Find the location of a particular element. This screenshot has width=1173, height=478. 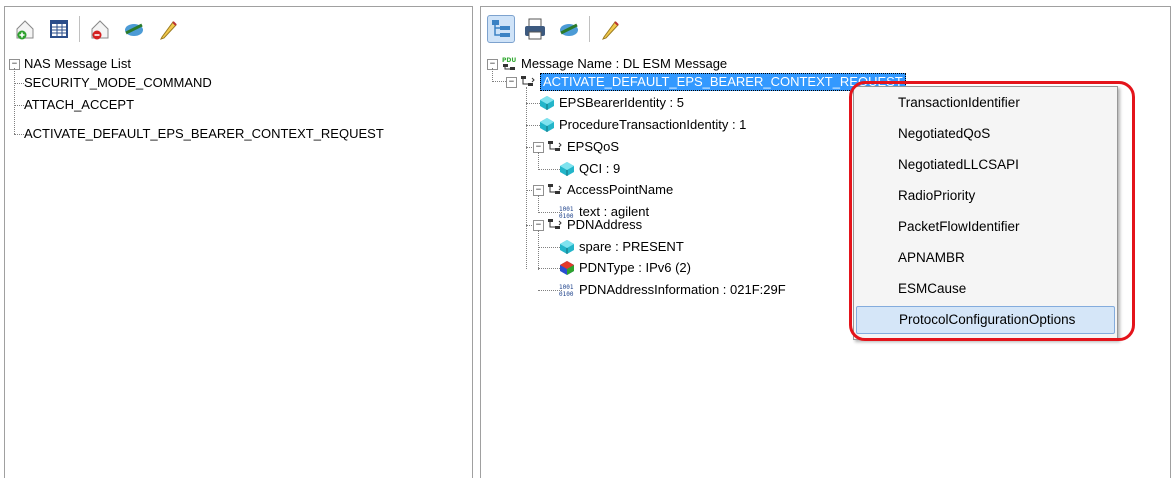

tree-item-label: SECURITY_MODE_COMMAND is located at coordinates (118, 82).